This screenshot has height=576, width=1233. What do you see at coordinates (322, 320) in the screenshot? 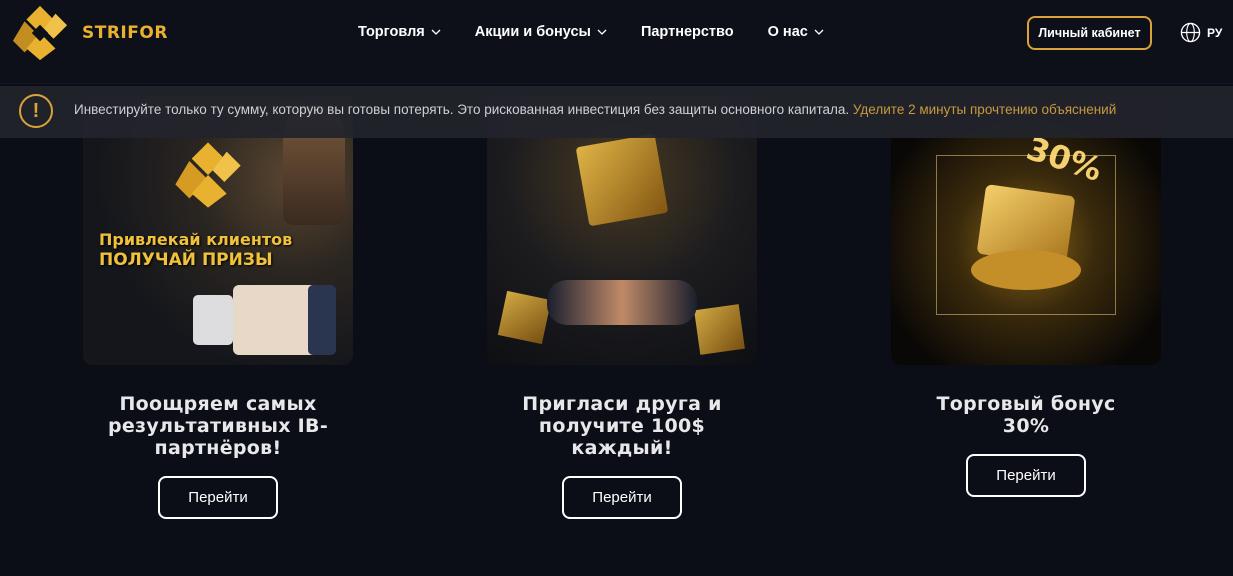
I see `phone-prize` at bounding box center [322, 320].